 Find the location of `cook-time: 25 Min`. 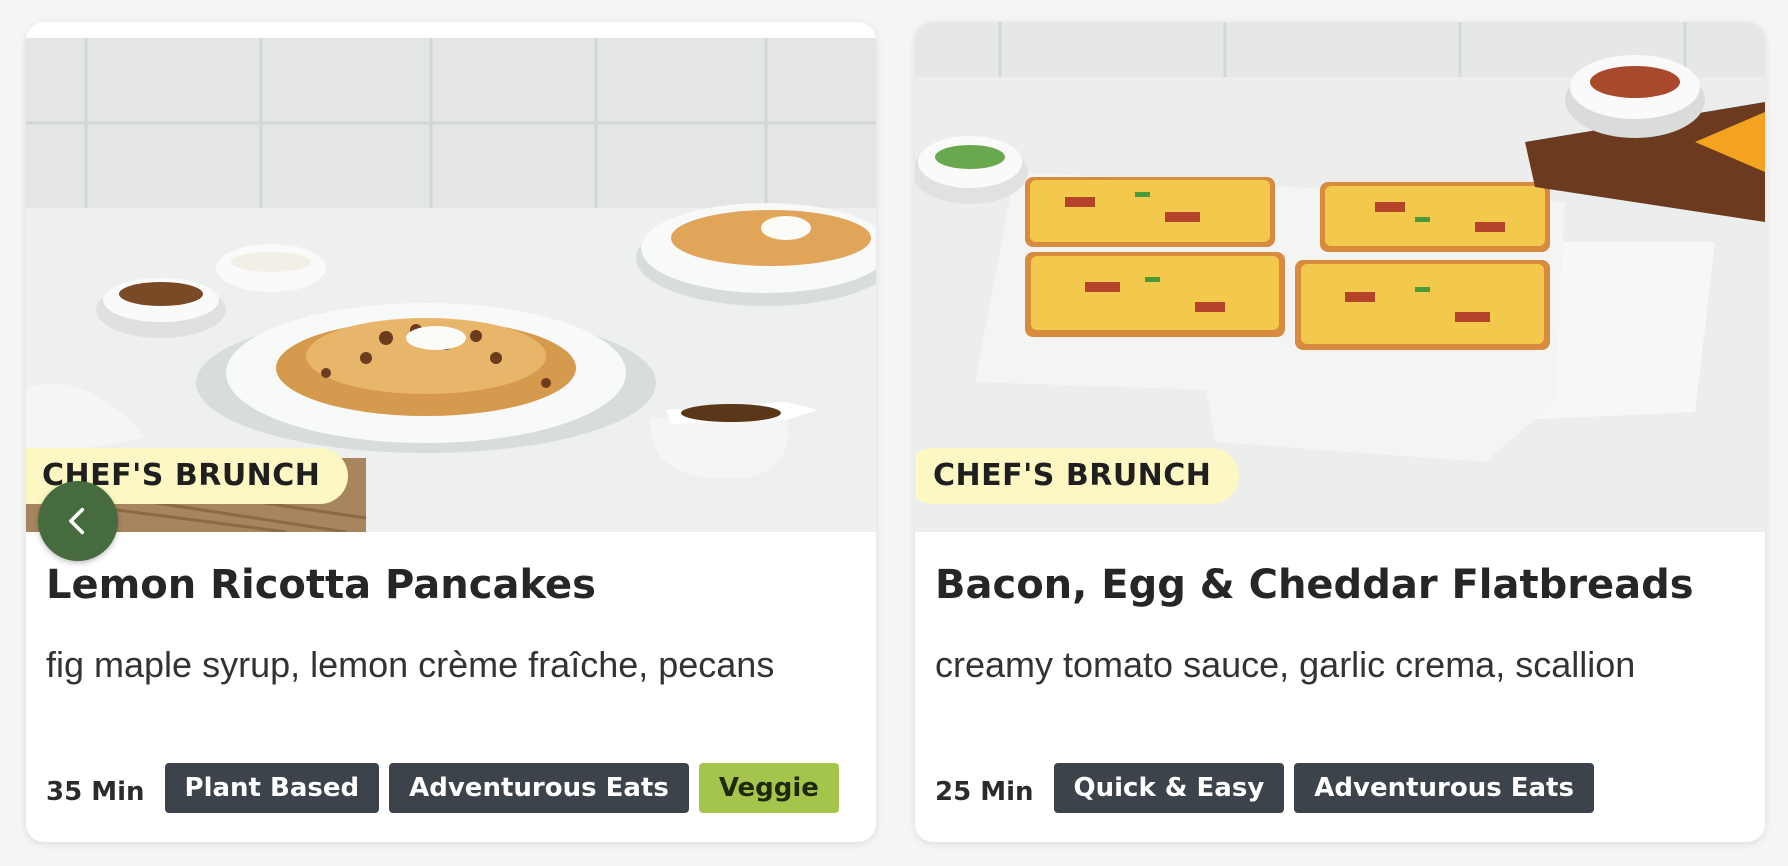

cook-time: 25 Min is located at coordinates (984, 792).